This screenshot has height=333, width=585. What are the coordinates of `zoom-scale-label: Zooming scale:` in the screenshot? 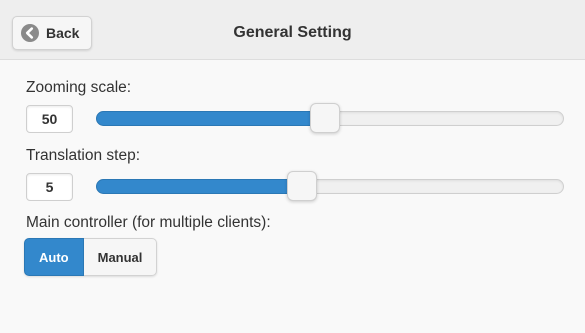 It's located at (79, 87).